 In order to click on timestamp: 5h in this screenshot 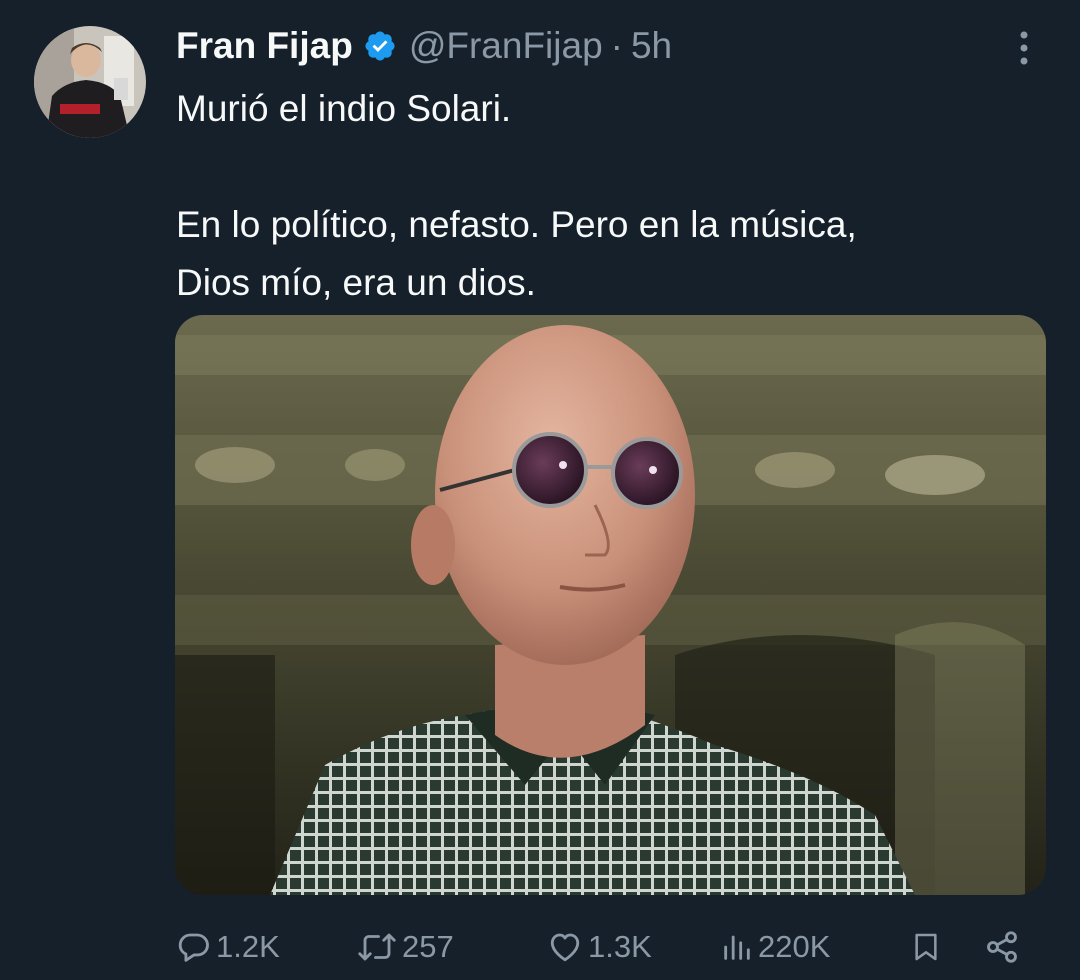, I will do `click(651, 46)`.